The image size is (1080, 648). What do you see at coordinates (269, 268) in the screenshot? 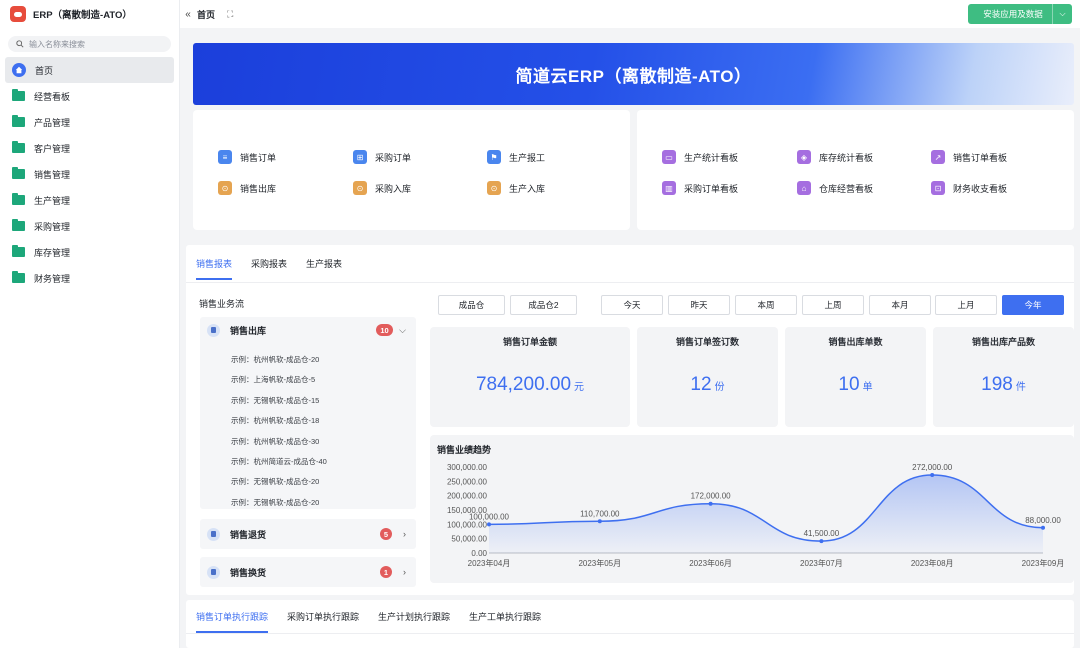
I see `tab-purchase-report: 采购报表` at bounding box center [269, 268].